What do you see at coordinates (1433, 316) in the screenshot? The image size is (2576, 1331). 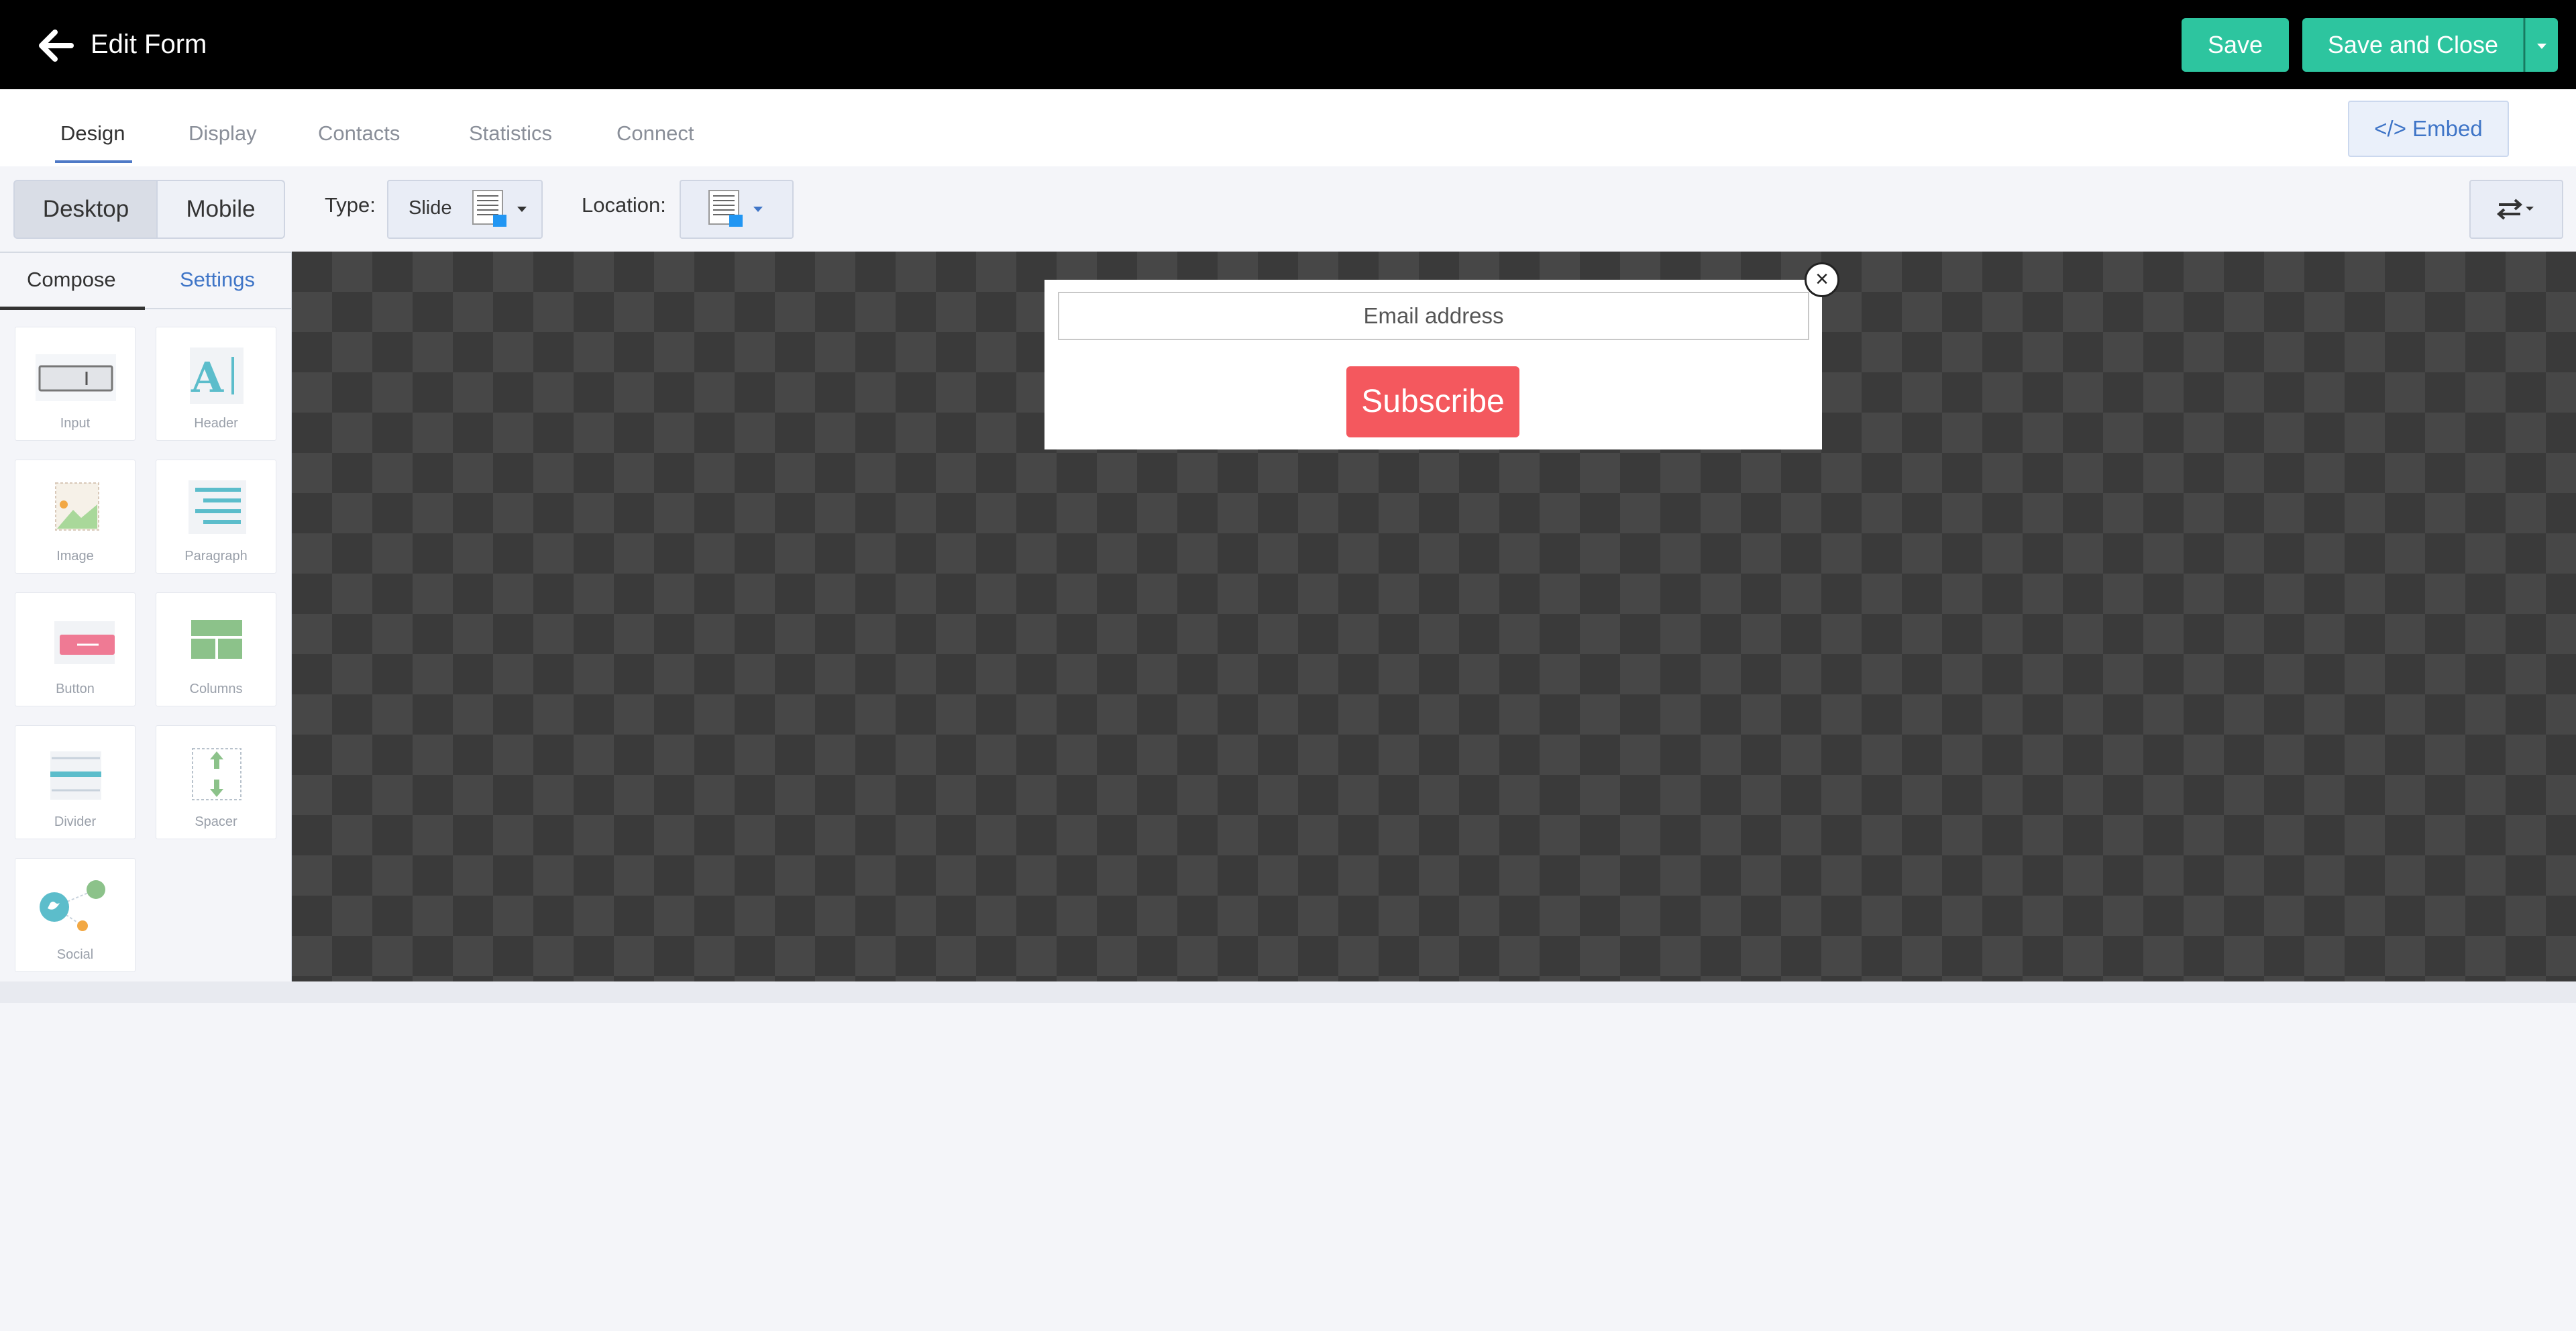 I see `email-field: Email address` at bounding box center [1433, 316].